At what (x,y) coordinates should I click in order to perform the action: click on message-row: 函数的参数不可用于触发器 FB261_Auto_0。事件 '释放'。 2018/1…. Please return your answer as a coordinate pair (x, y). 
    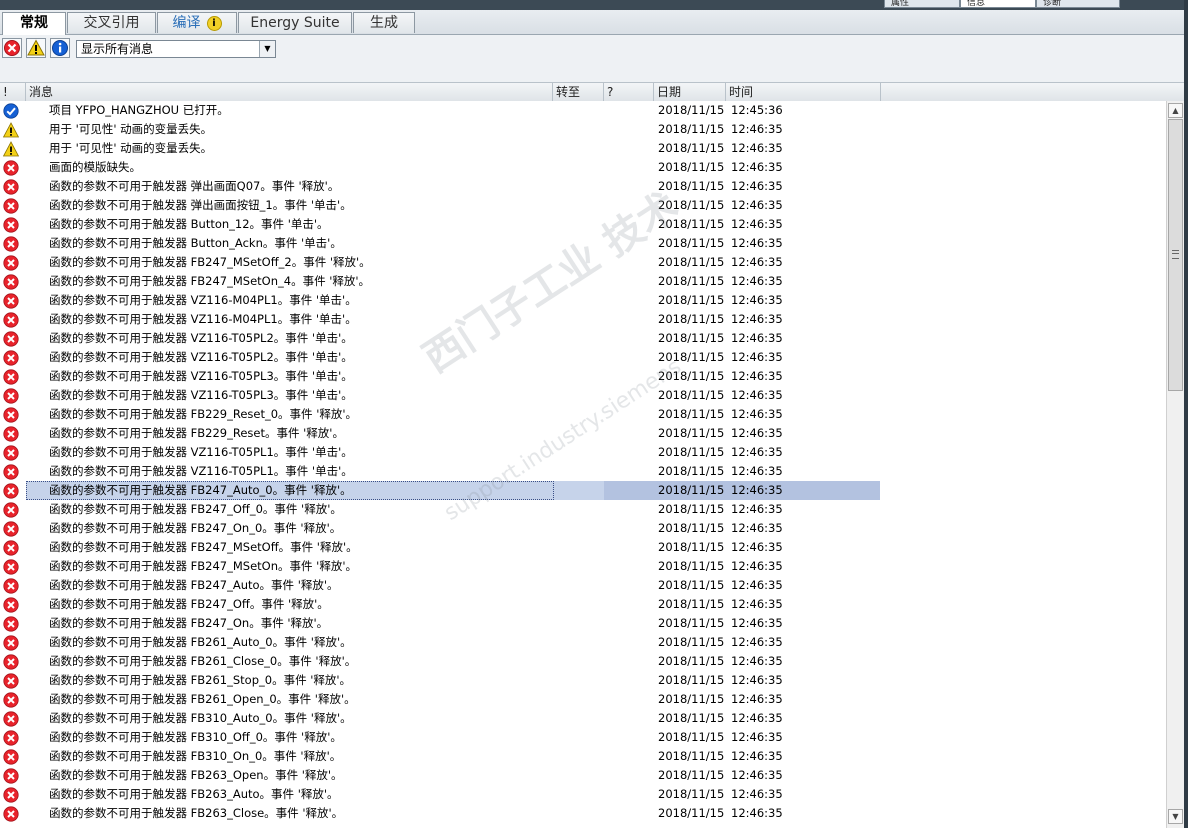
    Looking at the image, I should click on (583, 642).